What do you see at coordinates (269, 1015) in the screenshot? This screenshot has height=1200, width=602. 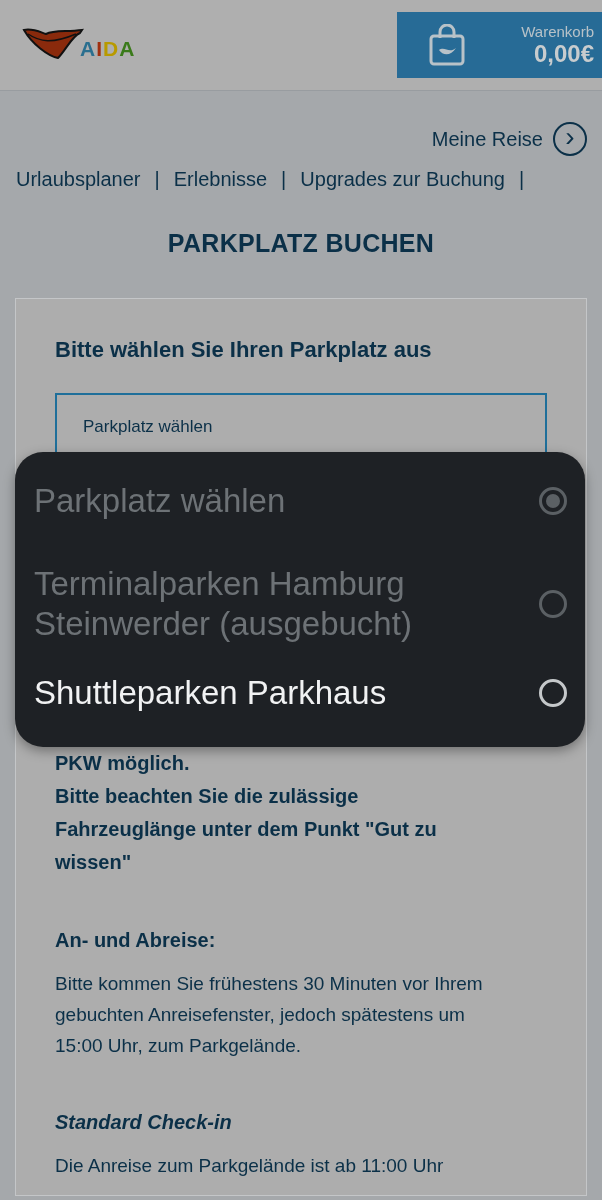 I see `paragraph: Bitte kommen Sie frühestens 30 Minuten vor Ihrem gebuchten Anreisefenster, jedoch spätestens um 15:00 Uhr, zum Parkgelände.` at bounding box center [269, 1015].